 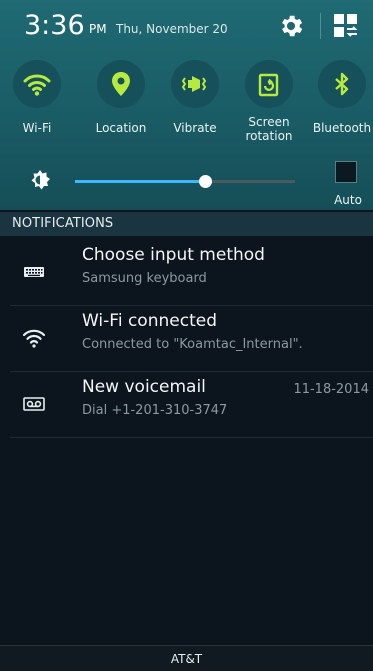 I want to click on notification-title: Wi-Fi connected, so click(x=149, y=321).